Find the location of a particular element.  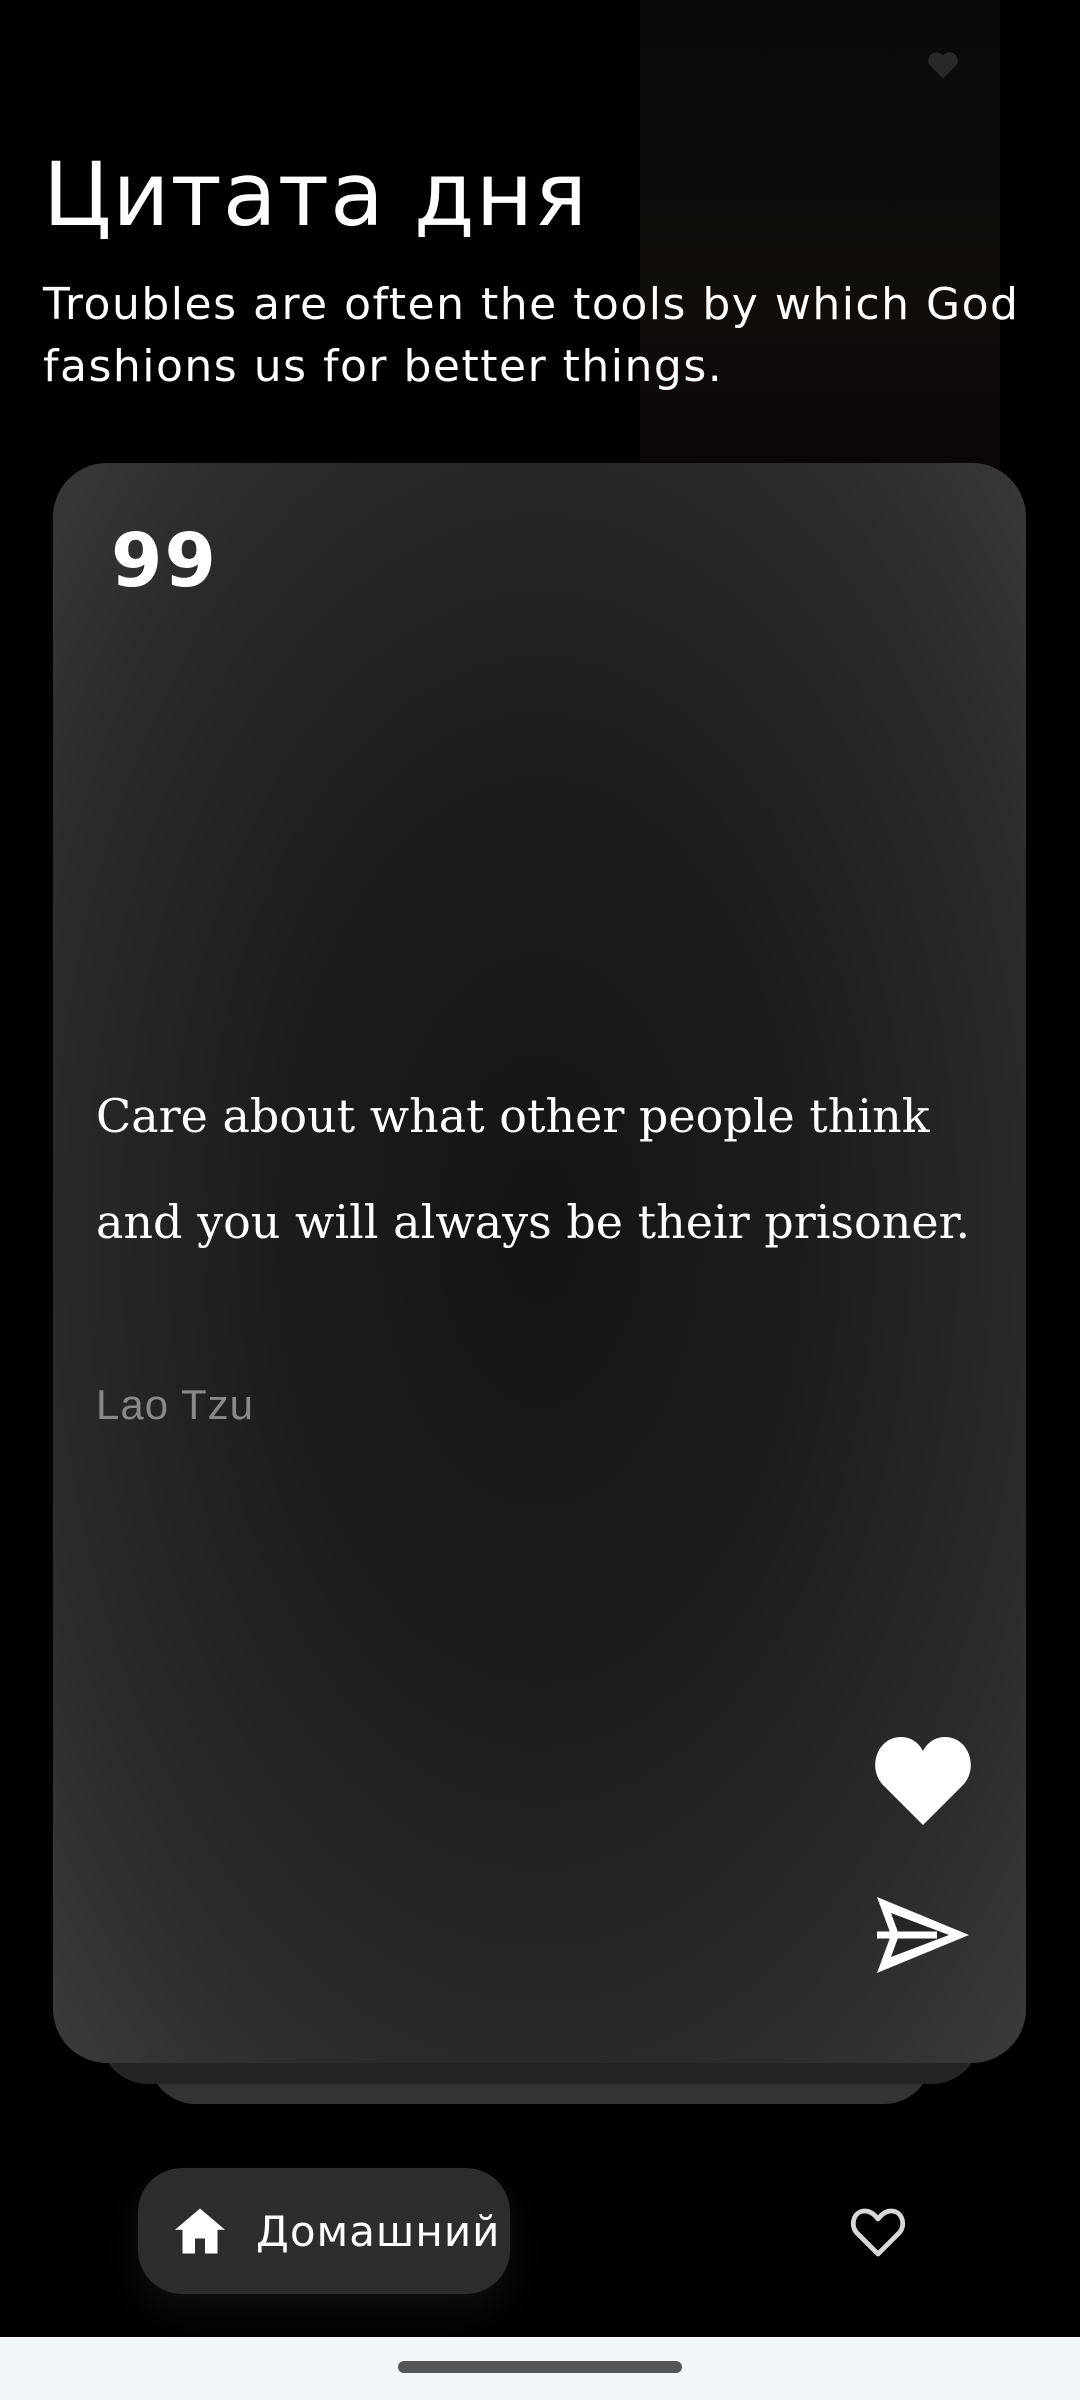

gesture-navigation-bar is located at coordinates (540, 2368).